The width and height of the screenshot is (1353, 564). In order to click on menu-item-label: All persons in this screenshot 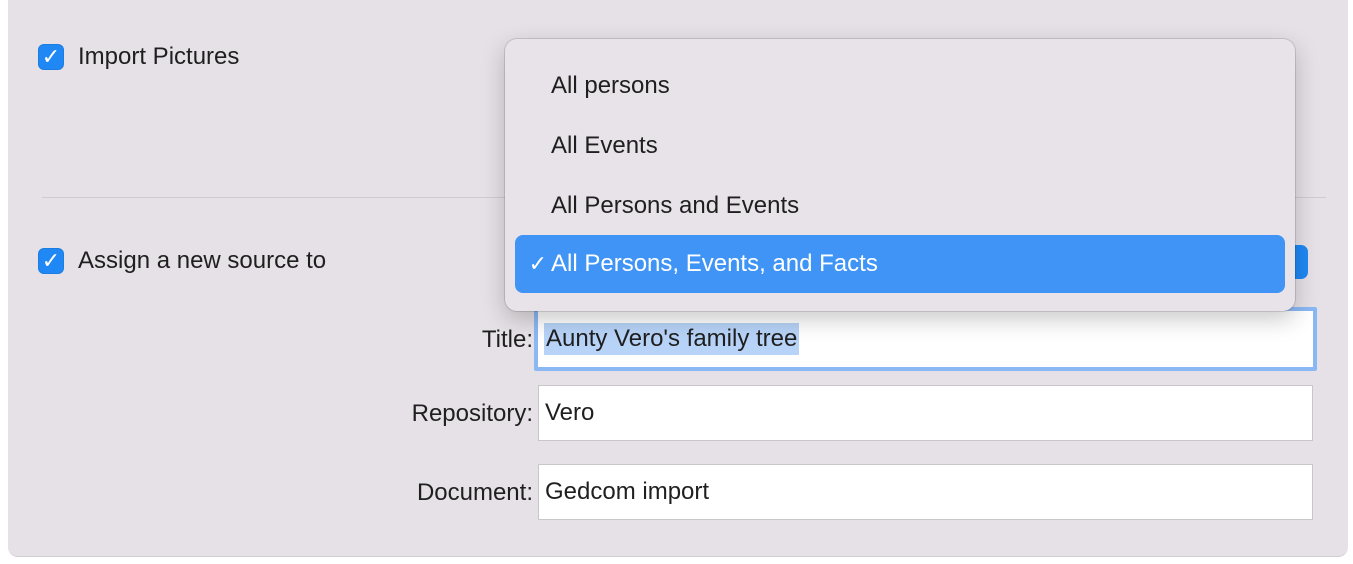, I will do `click(610, 85)`.